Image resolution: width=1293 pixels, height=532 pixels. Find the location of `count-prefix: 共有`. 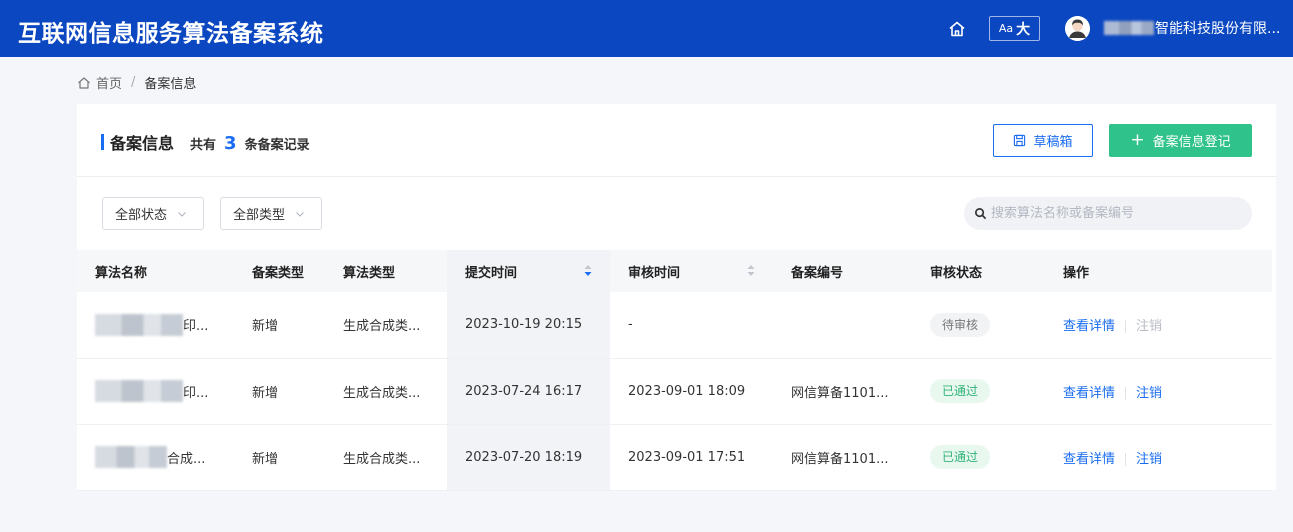

count-prefix: 共有 is located at coordinates (203, 145).